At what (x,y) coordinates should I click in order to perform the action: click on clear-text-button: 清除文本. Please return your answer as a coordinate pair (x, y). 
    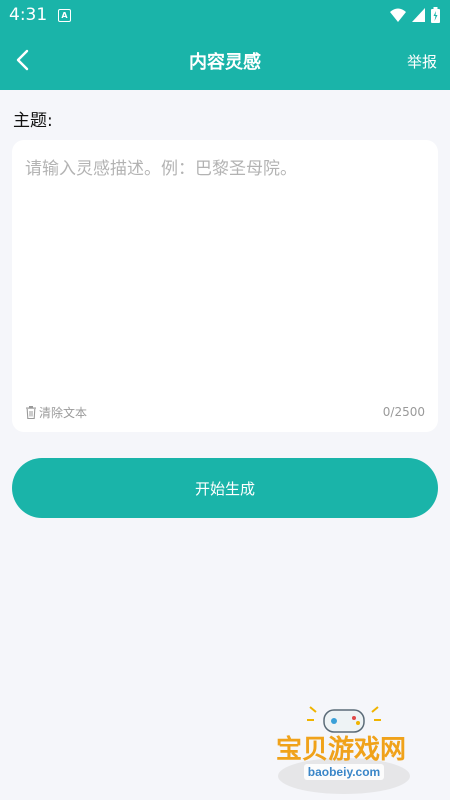
    Looking at the image, I should click on (56, 412).